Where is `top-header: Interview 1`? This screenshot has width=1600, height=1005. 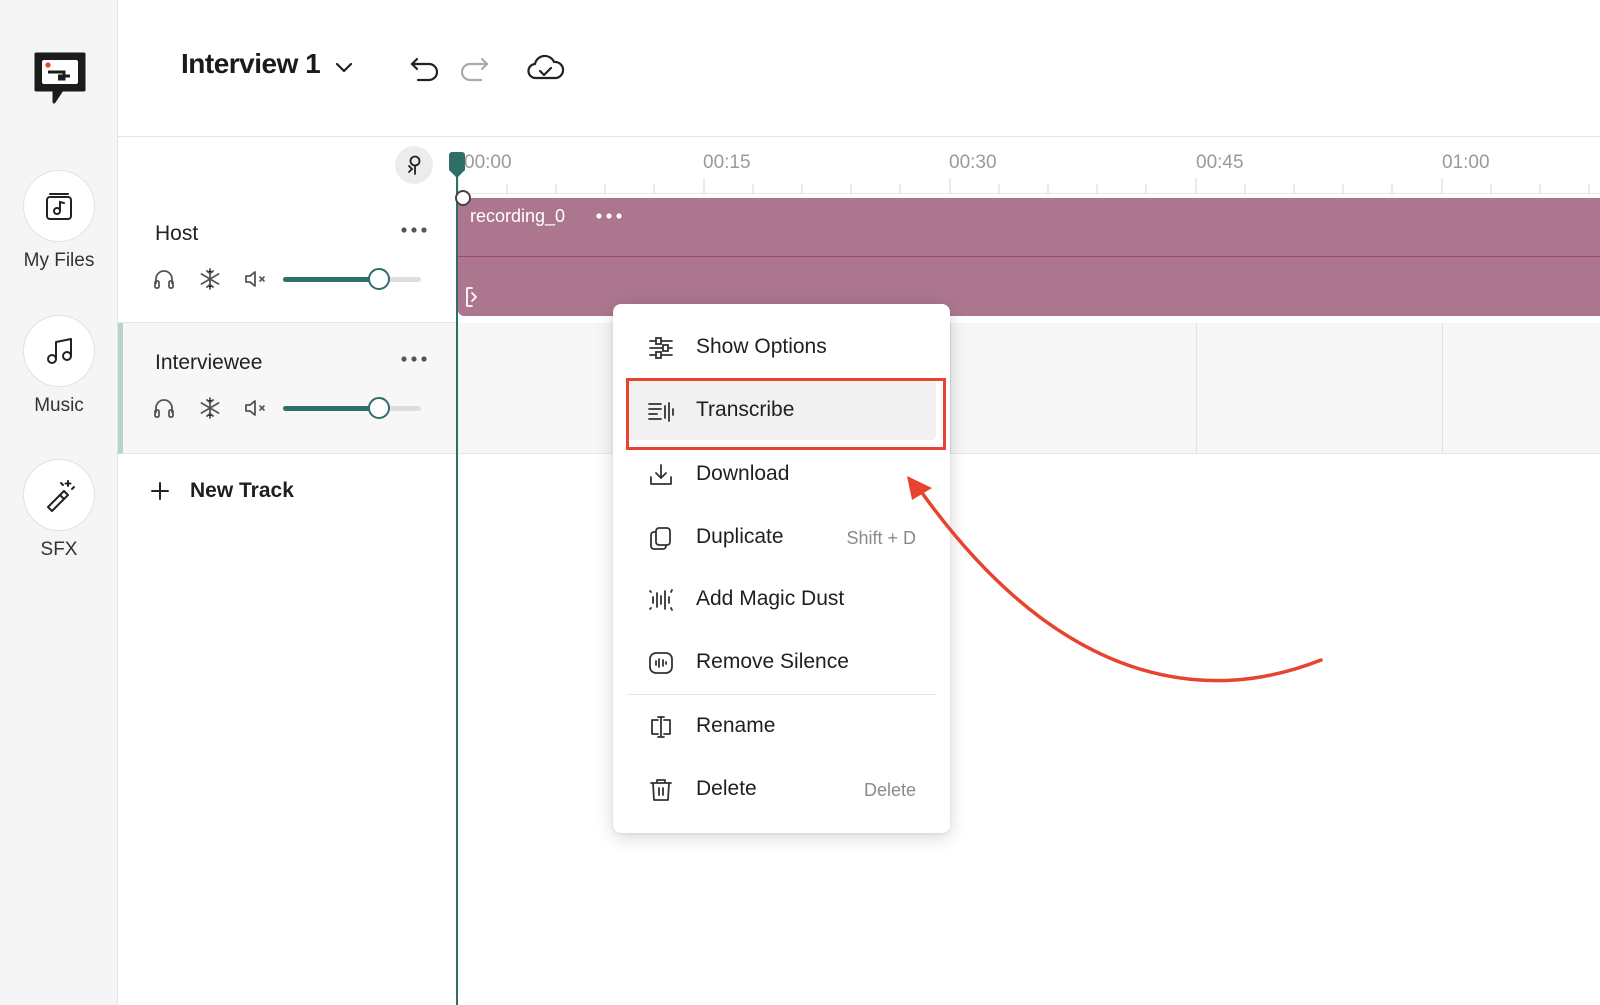 top-header: Interview 1 is located at coordinates (859, 68).